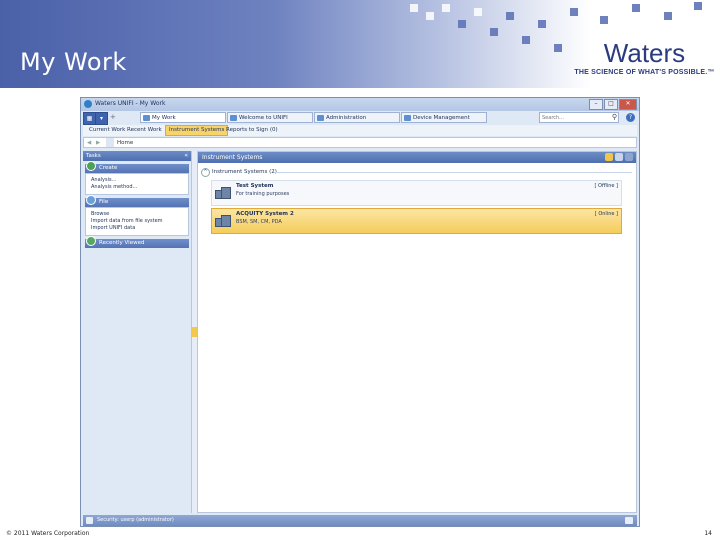  I want to click on system-description: For training purposes, so click(263, 194).